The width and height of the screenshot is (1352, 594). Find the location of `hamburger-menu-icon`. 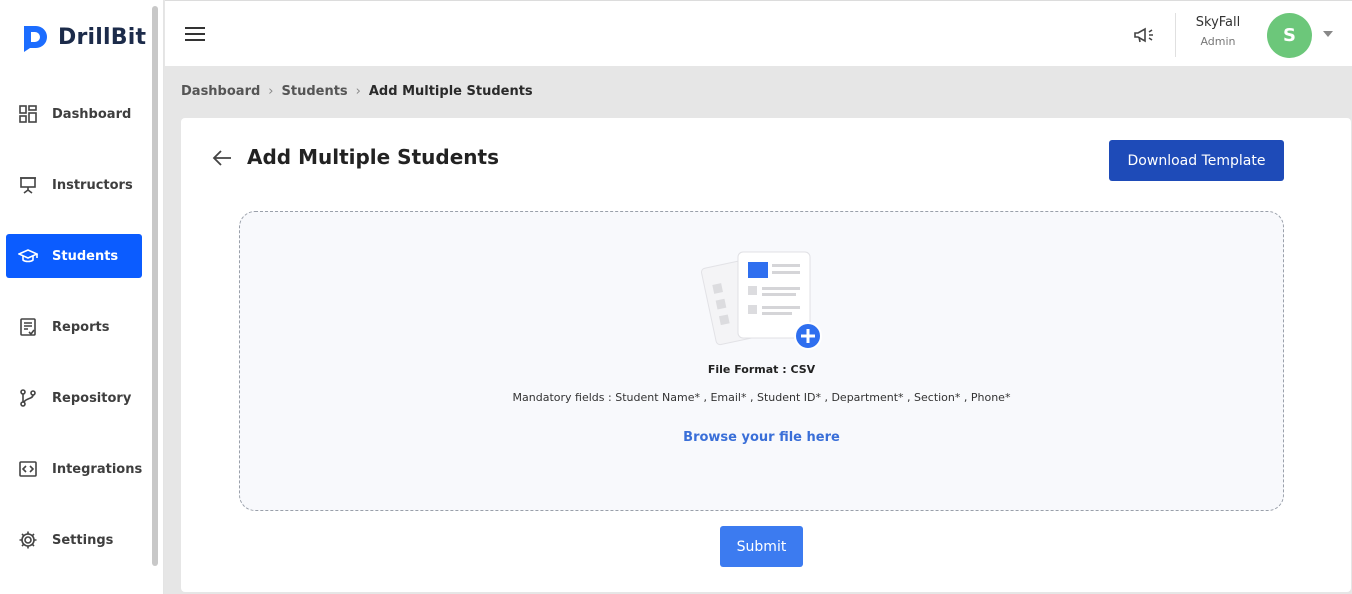

hamburger-menu-icon is located at coordinates (195, 34).